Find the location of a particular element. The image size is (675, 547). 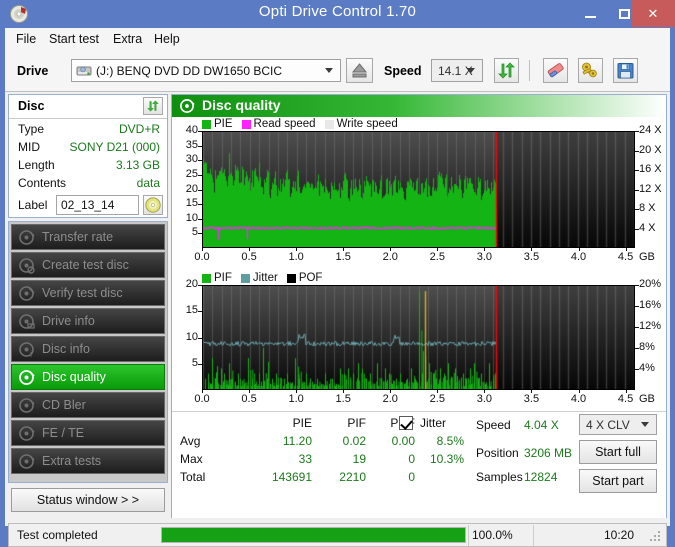

stats-side-label-speed: Speed is located at coordinates (493, 425).